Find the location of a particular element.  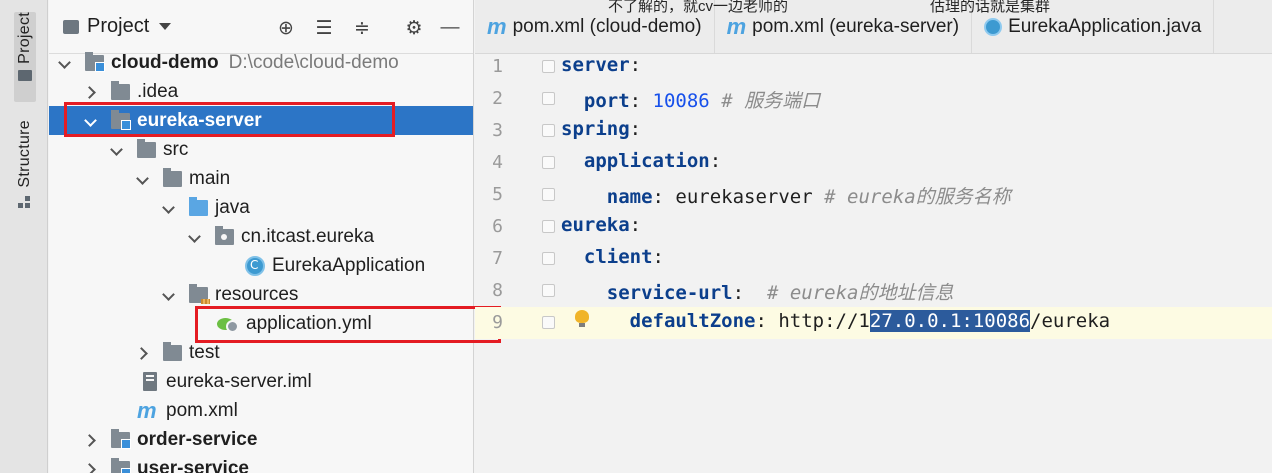

tree-item-label: application.yml is located at coordinates (309, 323).